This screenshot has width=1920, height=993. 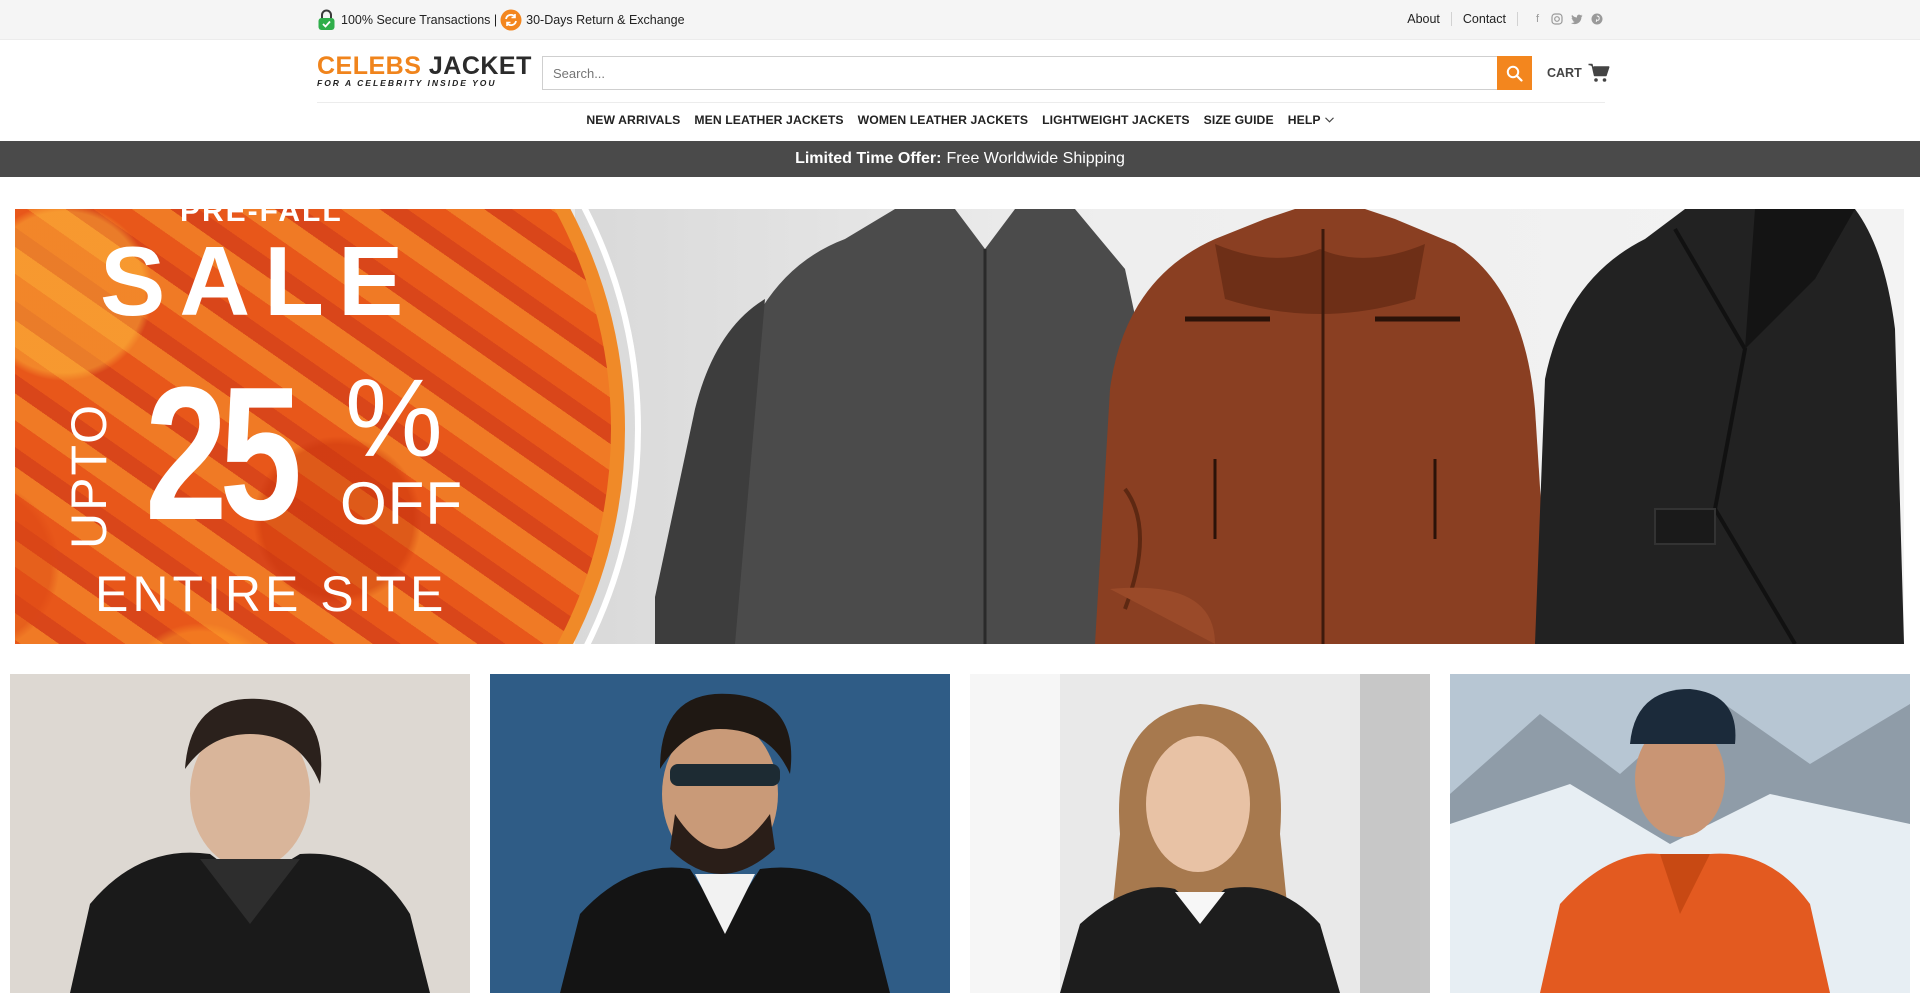 I want to click on search-input, so click(x=1019, y=73).